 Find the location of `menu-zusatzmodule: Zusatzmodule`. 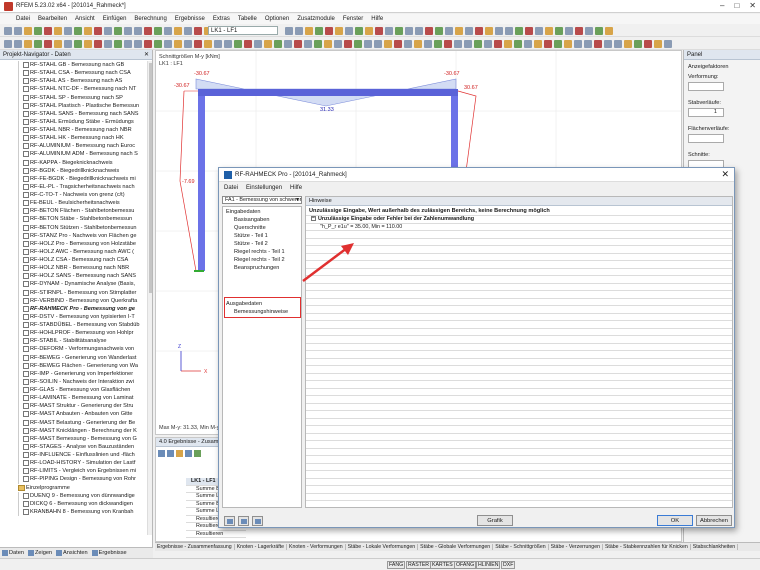

menu-zusatzmodule: Zusatzmodule is located at coordinates (316, 19).